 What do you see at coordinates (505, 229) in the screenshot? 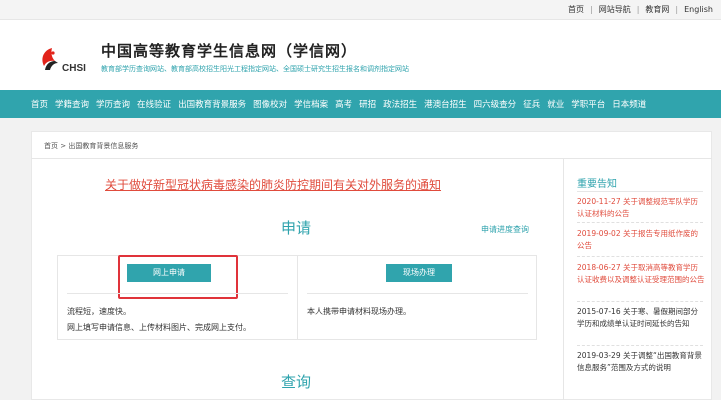
I see `apply-progress-link: 申请进度查询` at bounding box center [505, 229].